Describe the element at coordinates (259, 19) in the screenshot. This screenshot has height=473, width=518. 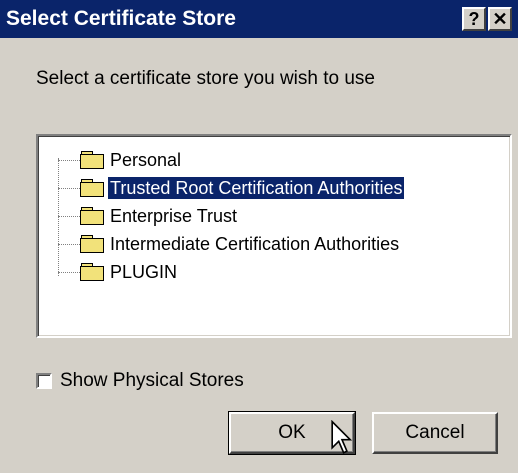
I see `title-bar: Select Certificate Store ? ✕` at that location.